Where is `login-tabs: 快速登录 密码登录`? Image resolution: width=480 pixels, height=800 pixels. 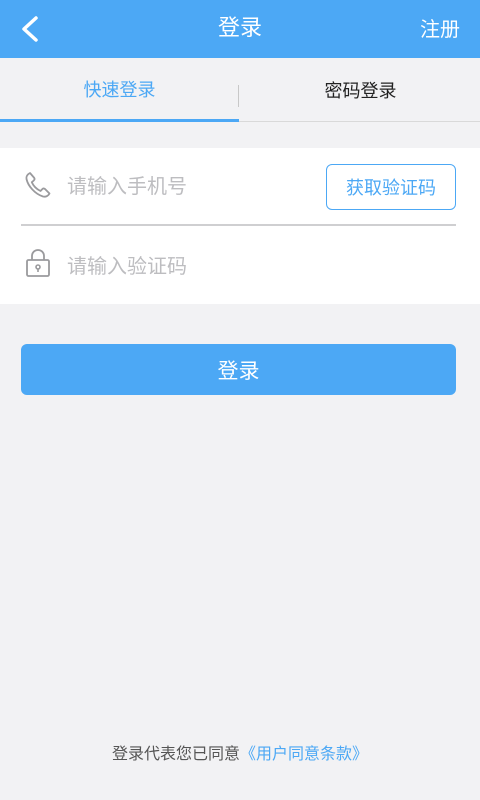 login-tabs: 快速登录 密码登录 is located at coordinates (240, 90).